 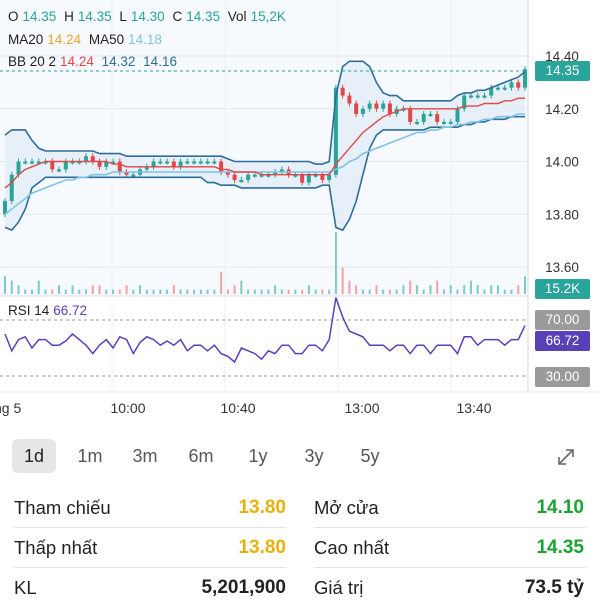 I want to click on ma-legend: MA20 14.24 MA50 14.18, so click(x=87, y=39).